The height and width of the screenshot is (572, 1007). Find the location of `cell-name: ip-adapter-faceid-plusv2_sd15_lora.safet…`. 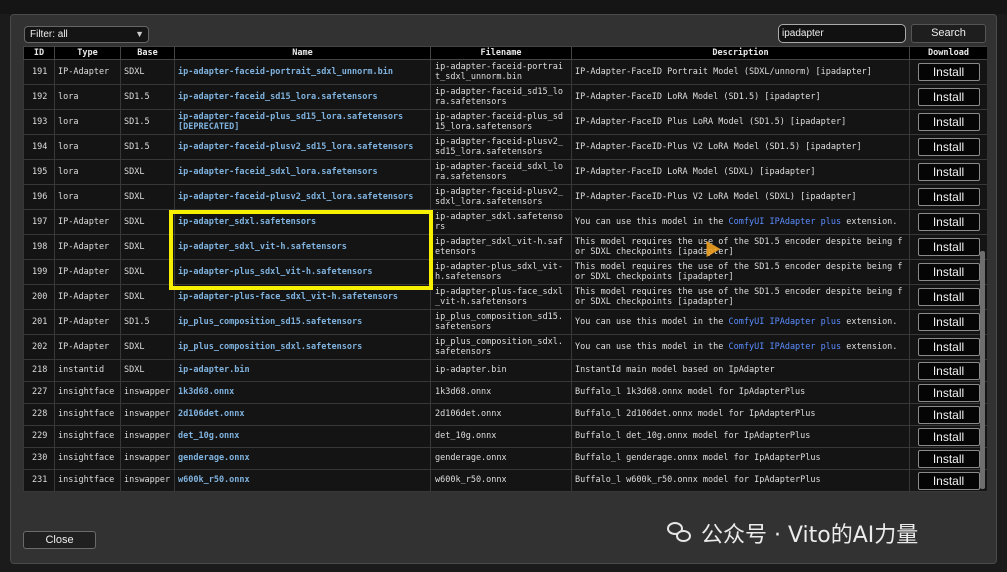

cell-name: ip-adapter-faceid-plusv2_sd15_lora.safet… is located at coordinates (302, 147).